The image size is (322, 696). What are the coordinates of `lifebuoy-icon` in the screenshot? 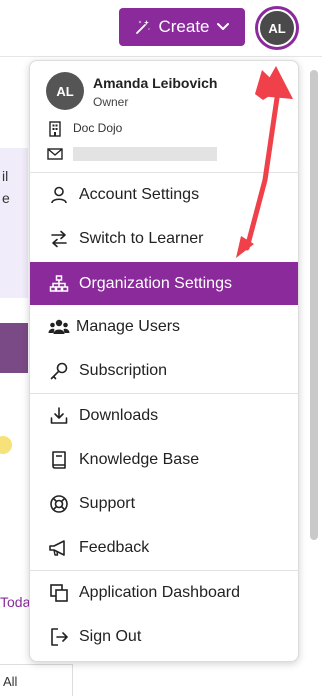 It's located at (59, 504).